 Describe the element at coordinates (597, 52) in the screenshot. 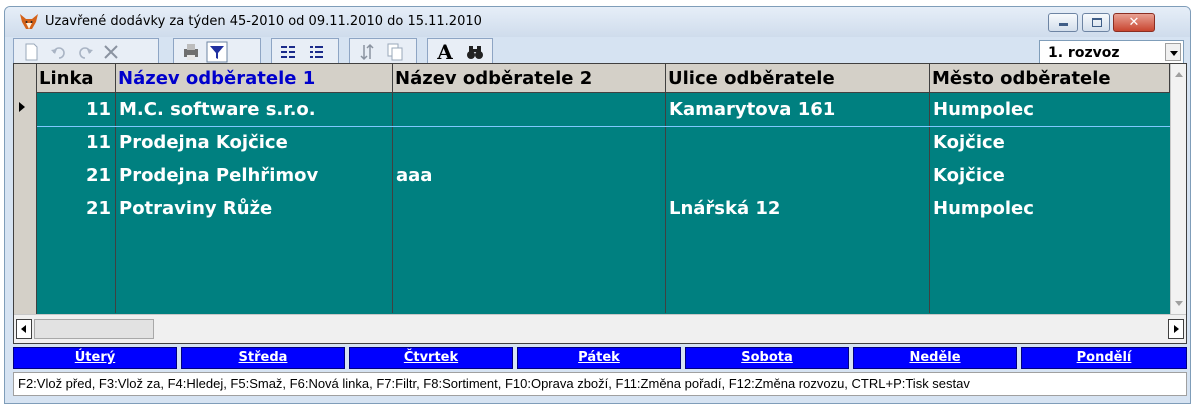

I see `toolbar: A 1. rozvoz` at that location.